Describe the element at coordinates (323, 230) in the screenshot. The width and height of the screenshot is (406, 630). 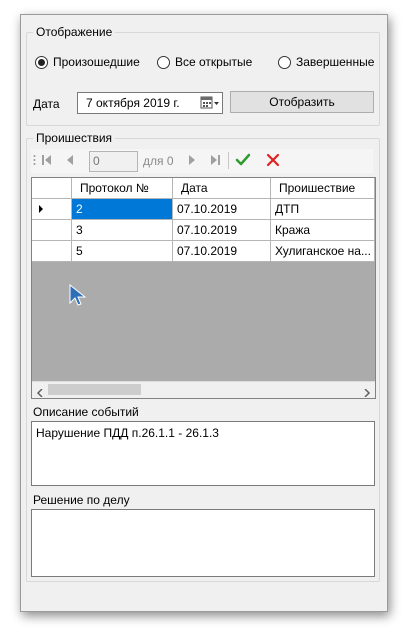
I see `cell-incident: Кража` at that location.